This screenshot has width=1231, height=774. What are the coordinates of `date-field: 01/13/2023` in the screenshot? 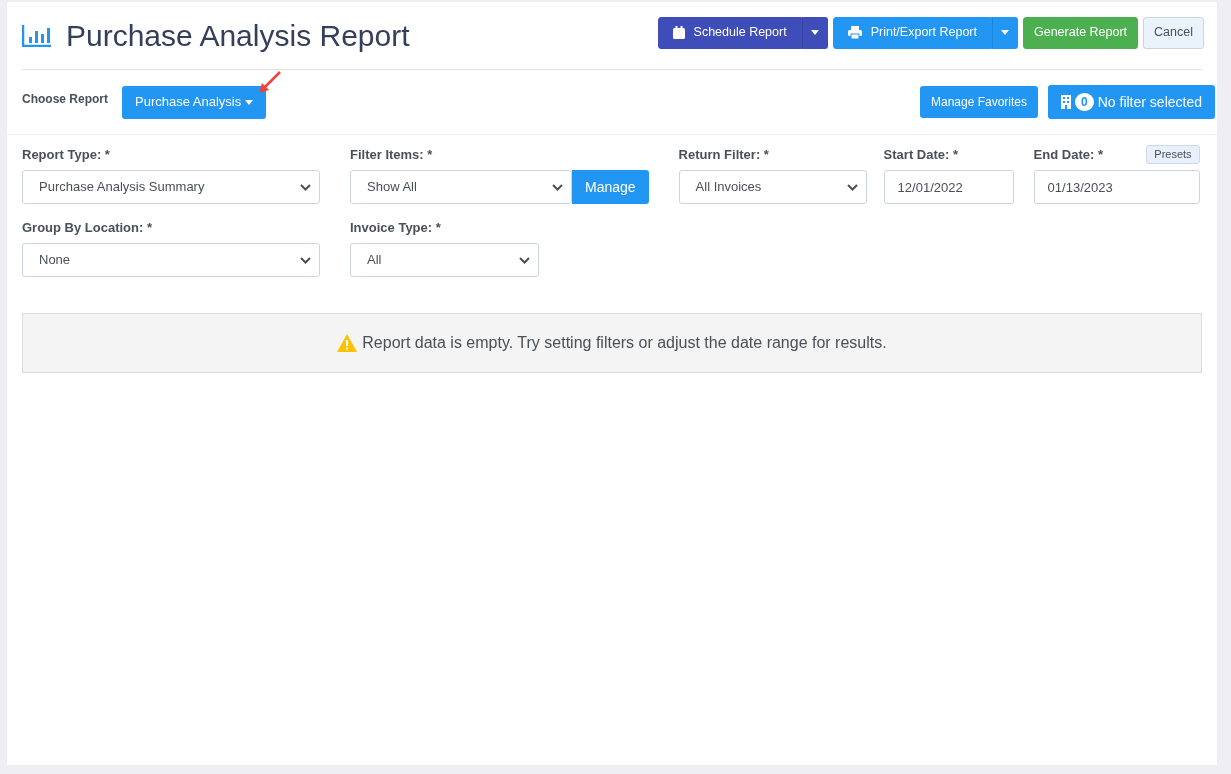 It's located at (1116, 187).